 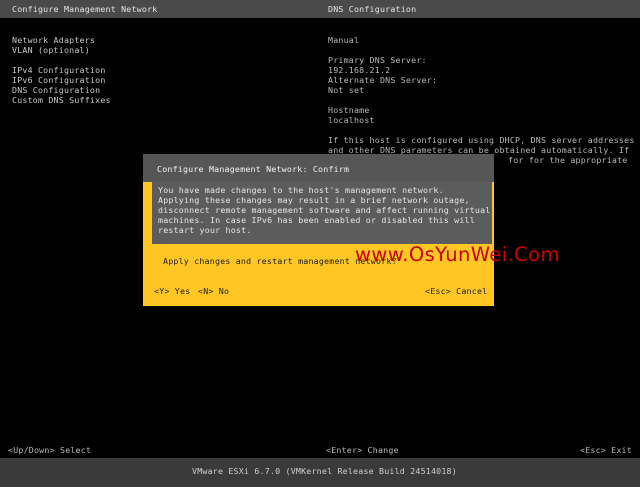 What do you see at coordinates (383, 80) in the screenshot?
I see `alternate-dns-label: Alternate DNS Server:` at bounding box center [383, 80].